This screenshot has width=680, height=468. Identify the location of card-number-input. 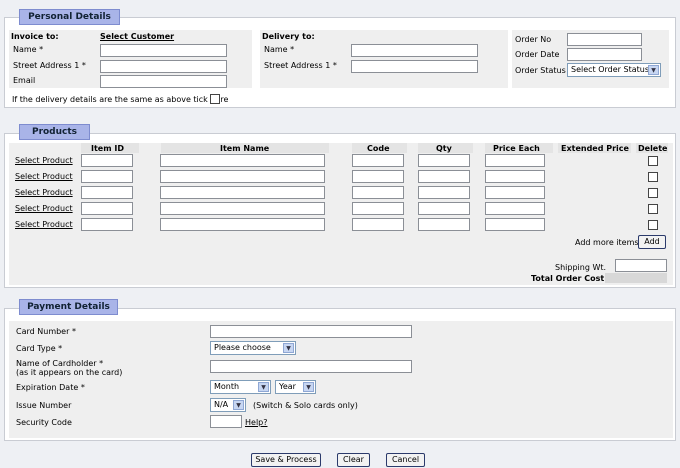
(311, 331).